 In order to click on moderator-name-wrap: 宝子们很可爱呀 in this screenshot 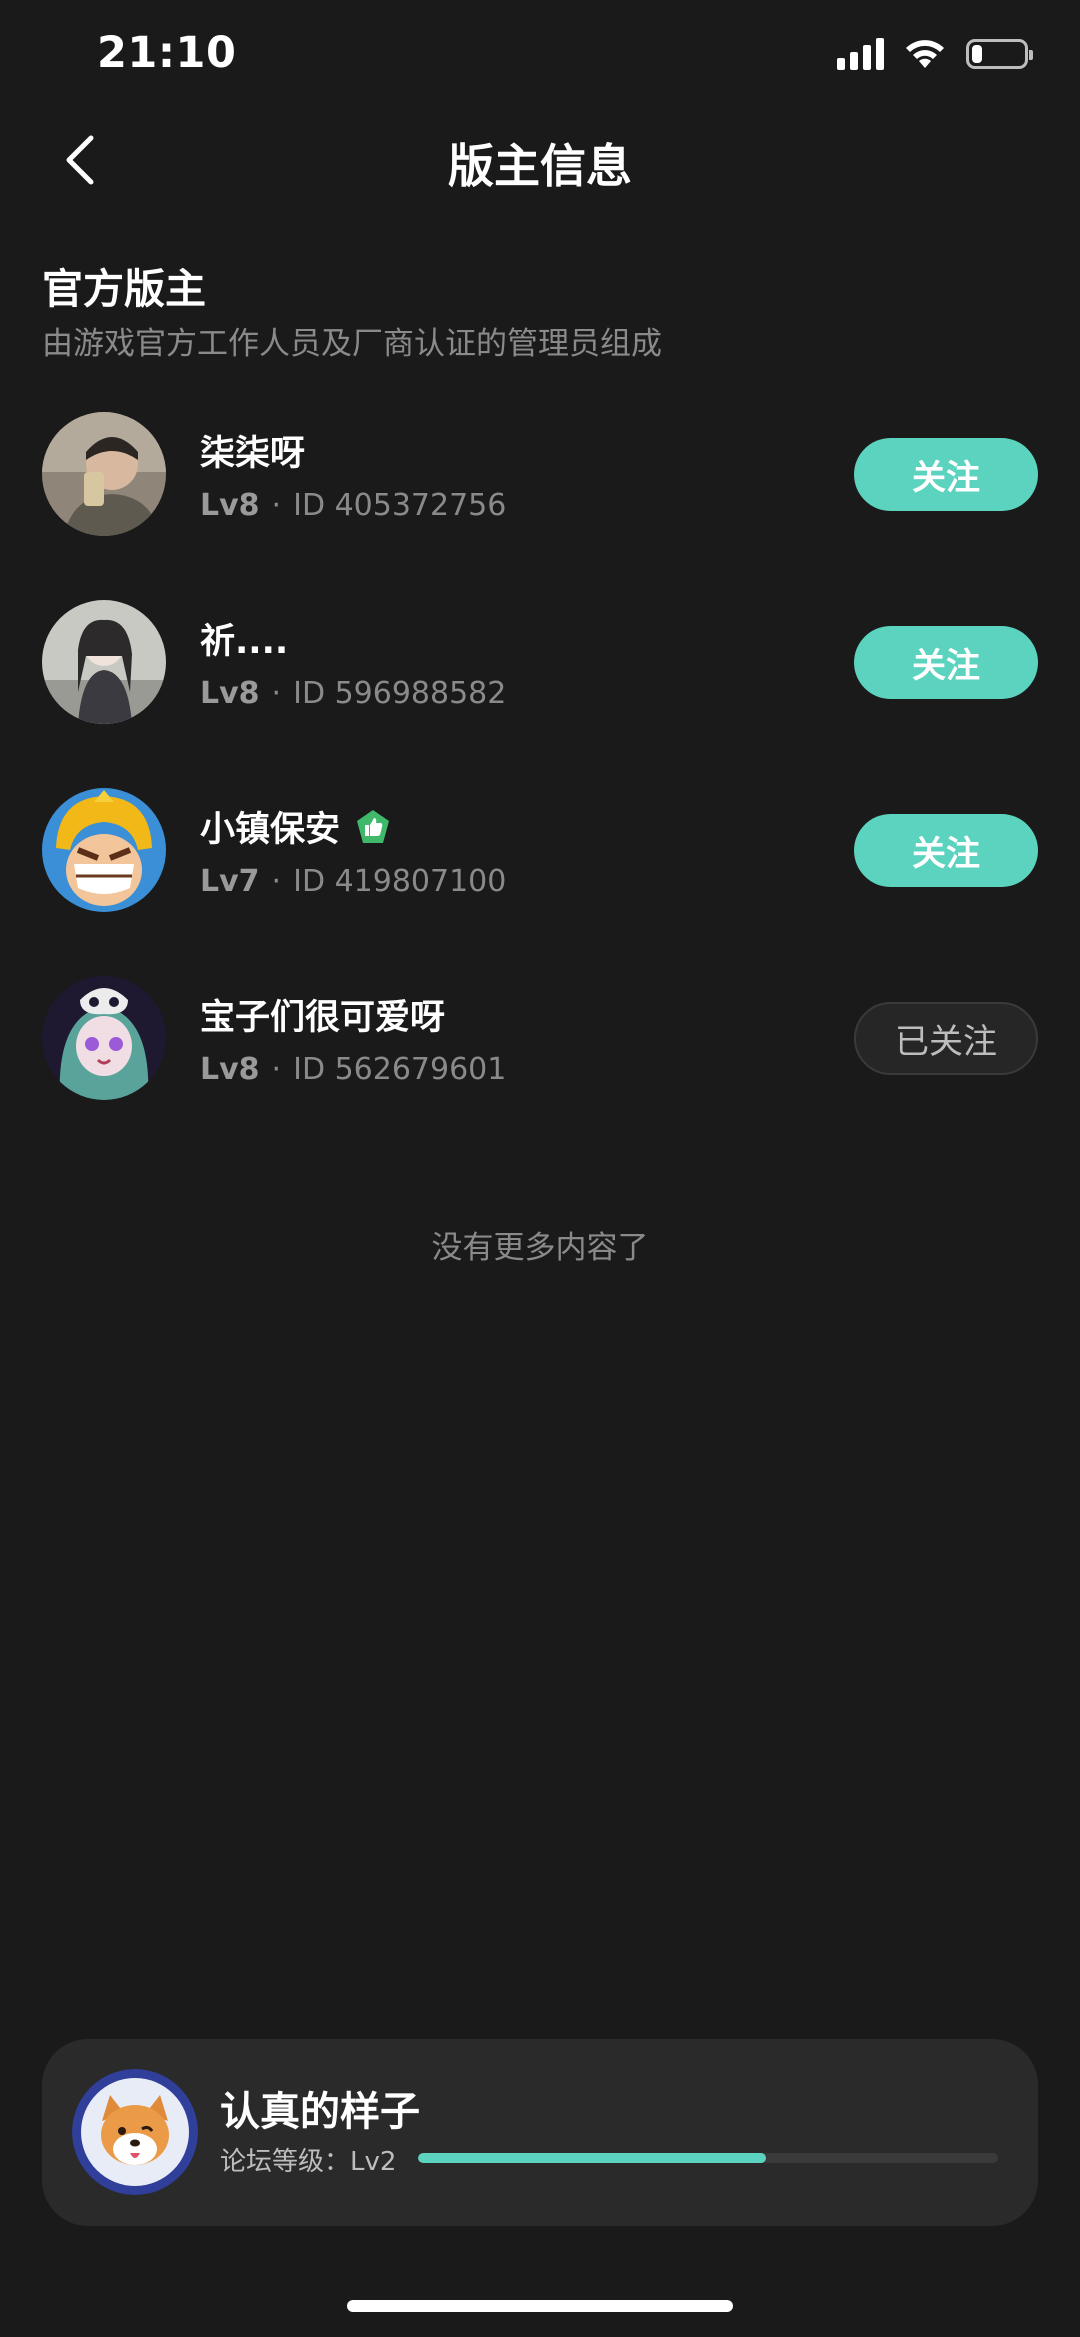, I will do `click(322, 1014)`.